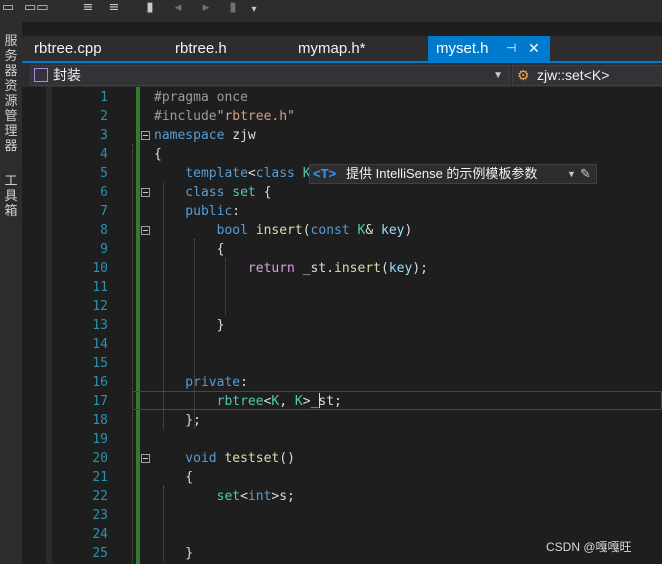  Describe the element at coordinates (100, 420) in the screenshot. I see `line-number: 18` at that location.